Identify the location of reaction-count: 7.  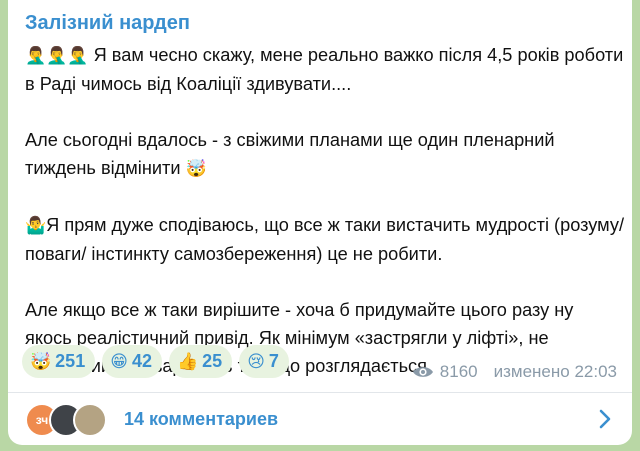
(273, 361).